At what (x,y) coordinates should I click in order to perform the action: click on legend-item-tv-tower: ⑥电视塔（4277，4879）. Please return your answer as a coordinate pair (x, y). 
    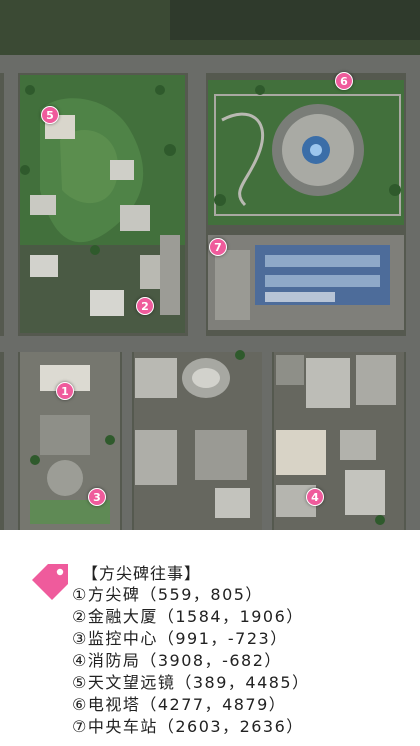
    Looking at the image, I should click on (179, 704).